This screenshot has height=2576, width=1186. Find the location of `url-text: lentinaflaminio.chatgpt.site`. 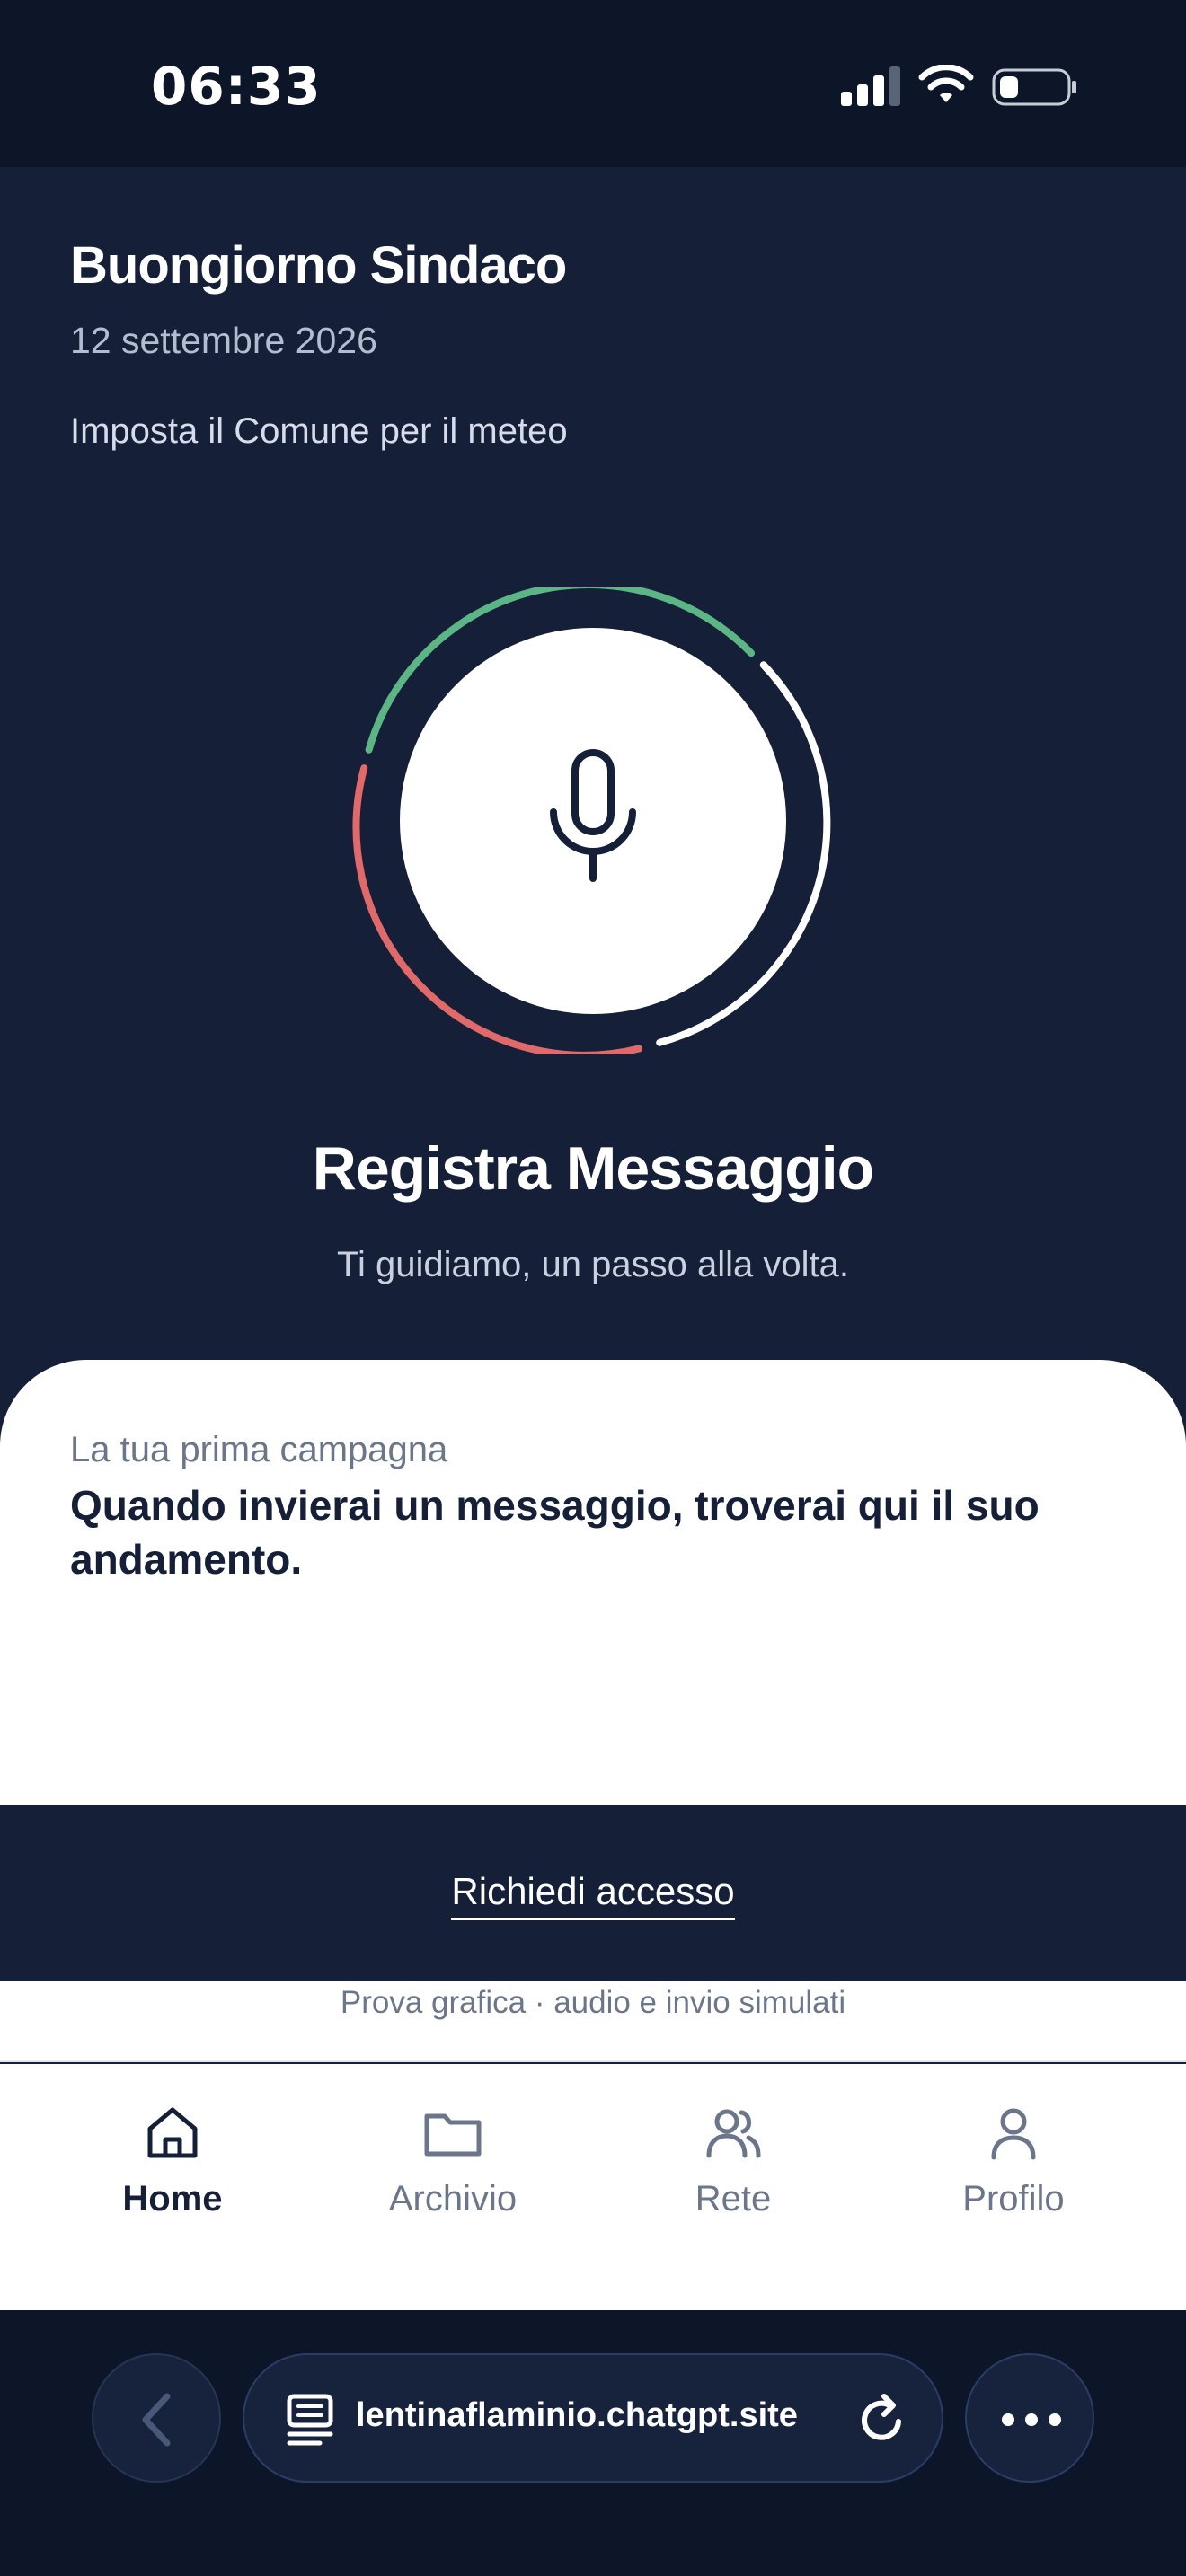

url-text: lentinaflaminio.chatgpt.site is located at coordinates (577, 2415).